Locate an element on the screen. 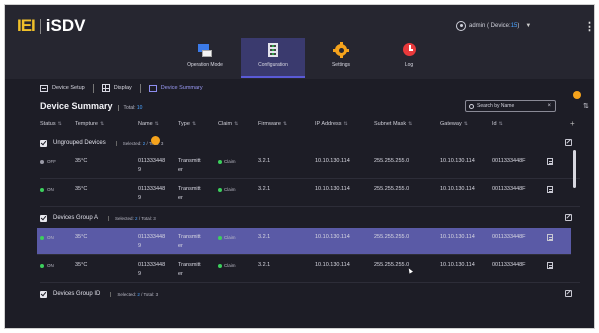 This screenshot has height=333, width=599. tab-settings: Settings is located at coordinates (341, 58).